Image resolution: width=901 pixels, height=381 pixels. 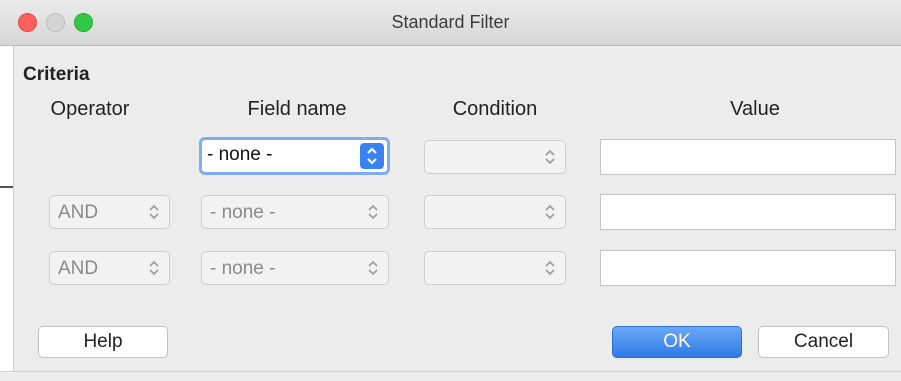 I want to click on condition-column-header: Condition, so click(x=495, y=109).